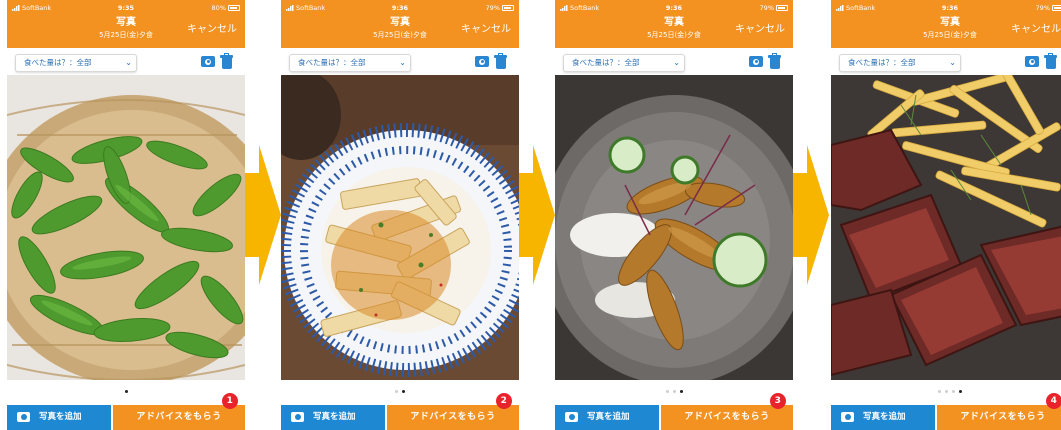 This screenshot has width=1061, height=430. Describe the element at coordinates (1053, 401) in the screenshot. I see `photo-count-badge: 4` at that location.